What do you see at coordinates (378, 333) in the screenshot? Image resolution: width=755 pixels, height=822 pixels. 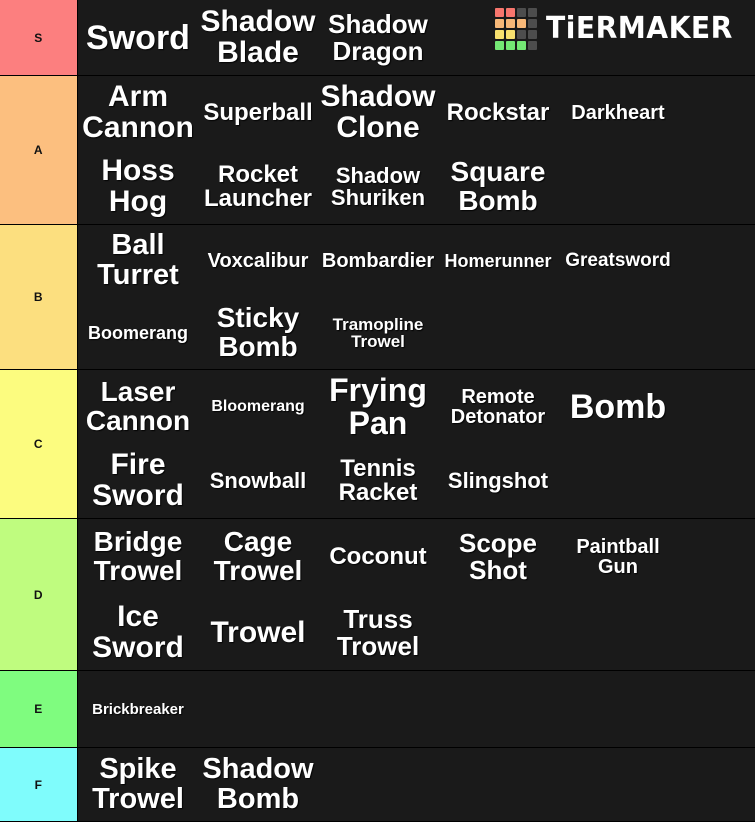 I see `tier-item: Tramopline Trowel` at bounding box center [378, 333].